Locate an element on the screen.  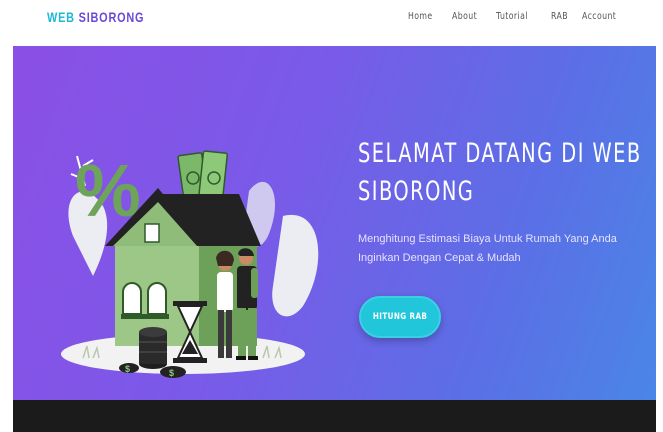
hitung-rab-button: HITUNG RAB is located at coordinates (400, 317).